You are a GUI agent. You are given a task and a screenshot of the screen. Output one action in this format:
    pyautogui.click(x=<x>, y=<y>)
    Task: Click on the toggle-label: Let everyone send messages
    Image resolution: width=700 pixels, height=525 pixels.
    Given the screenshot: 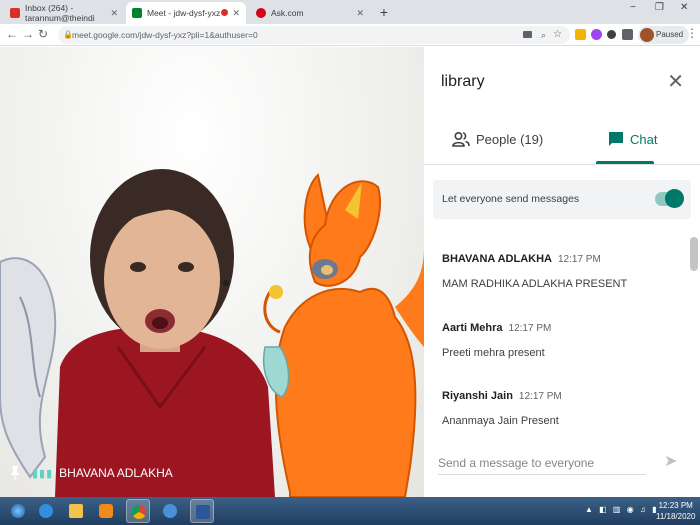 What is the action you would take?
    pyautogui.click(x=511, y=199)
    